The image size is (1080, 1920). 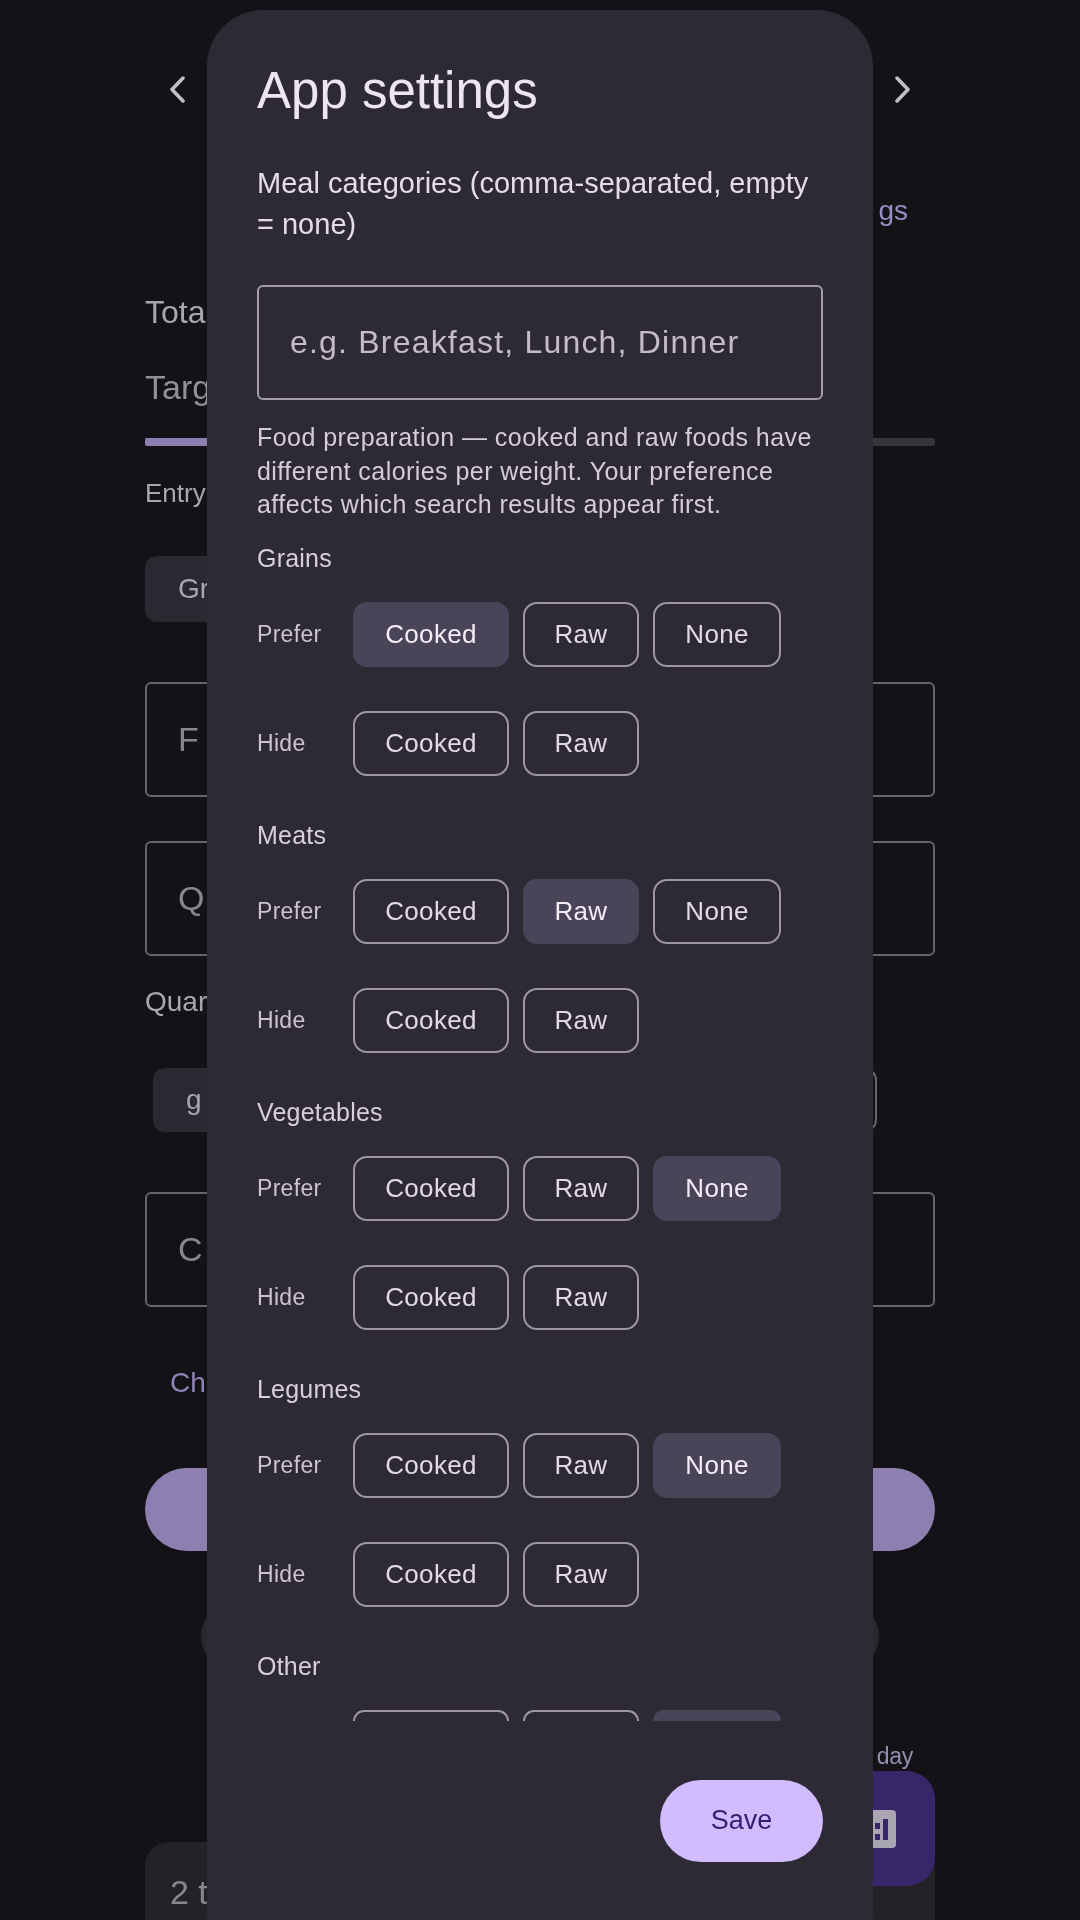 What do you see at coordinates (902, 89) in the screenshot?
I see `chevron-right-icon` at bounding box center [902, 89].